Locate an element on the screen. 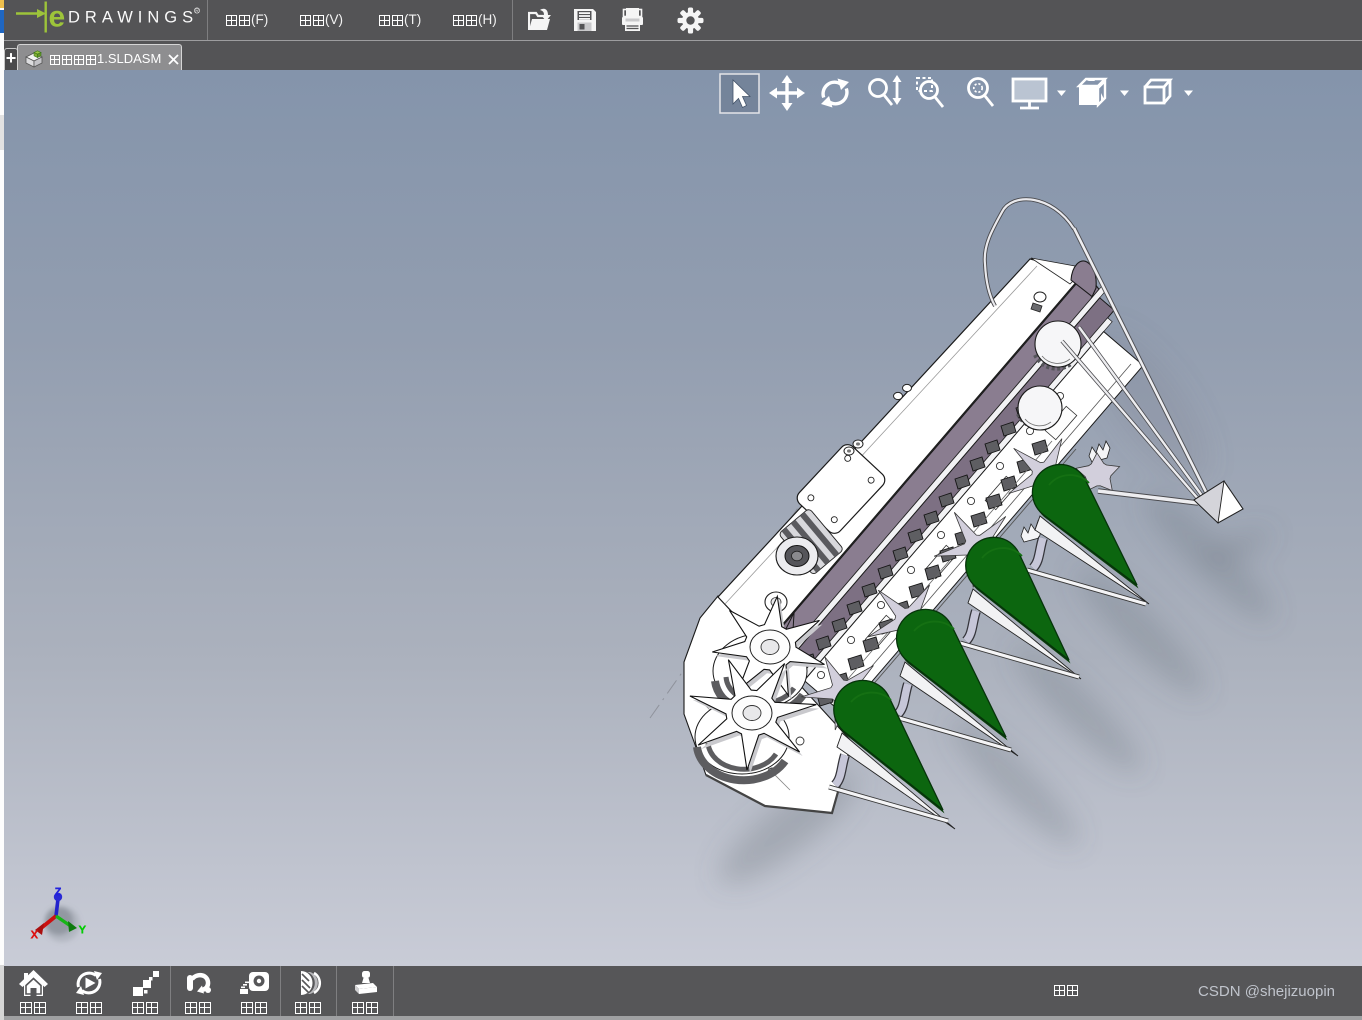 This screenshot has height=1020, width=1362. svg-text: Z is located at coordinates (58, 892).